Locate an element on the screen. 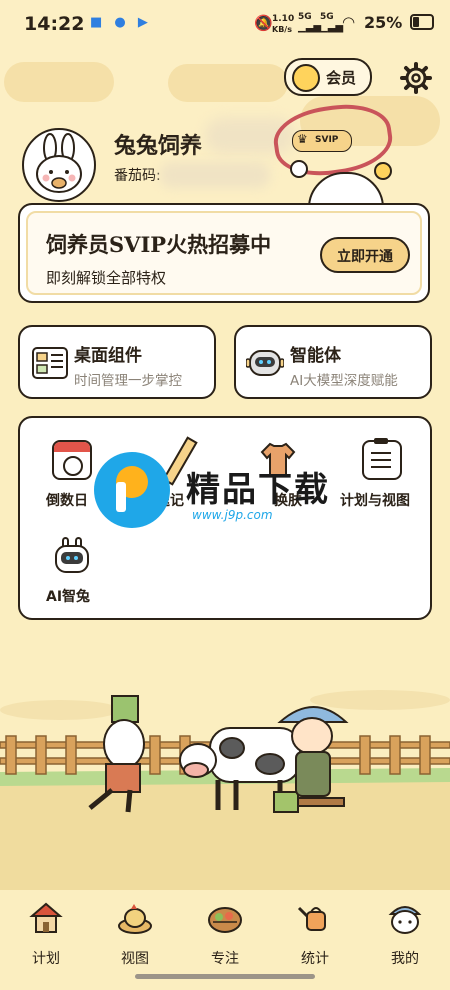  watermark-url: www.j9p.com is located at coordinates (232, 515).